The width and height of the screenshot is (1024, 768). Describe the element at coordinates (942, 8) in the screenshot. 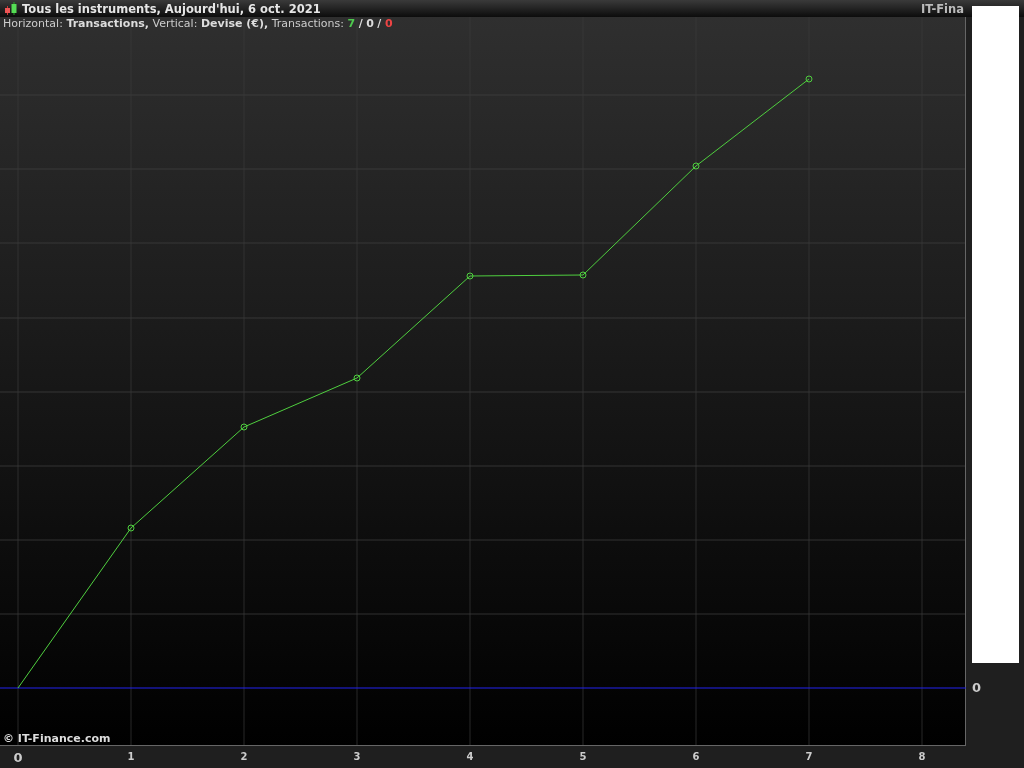

I see `brand-name: IT-Fina` at that location.